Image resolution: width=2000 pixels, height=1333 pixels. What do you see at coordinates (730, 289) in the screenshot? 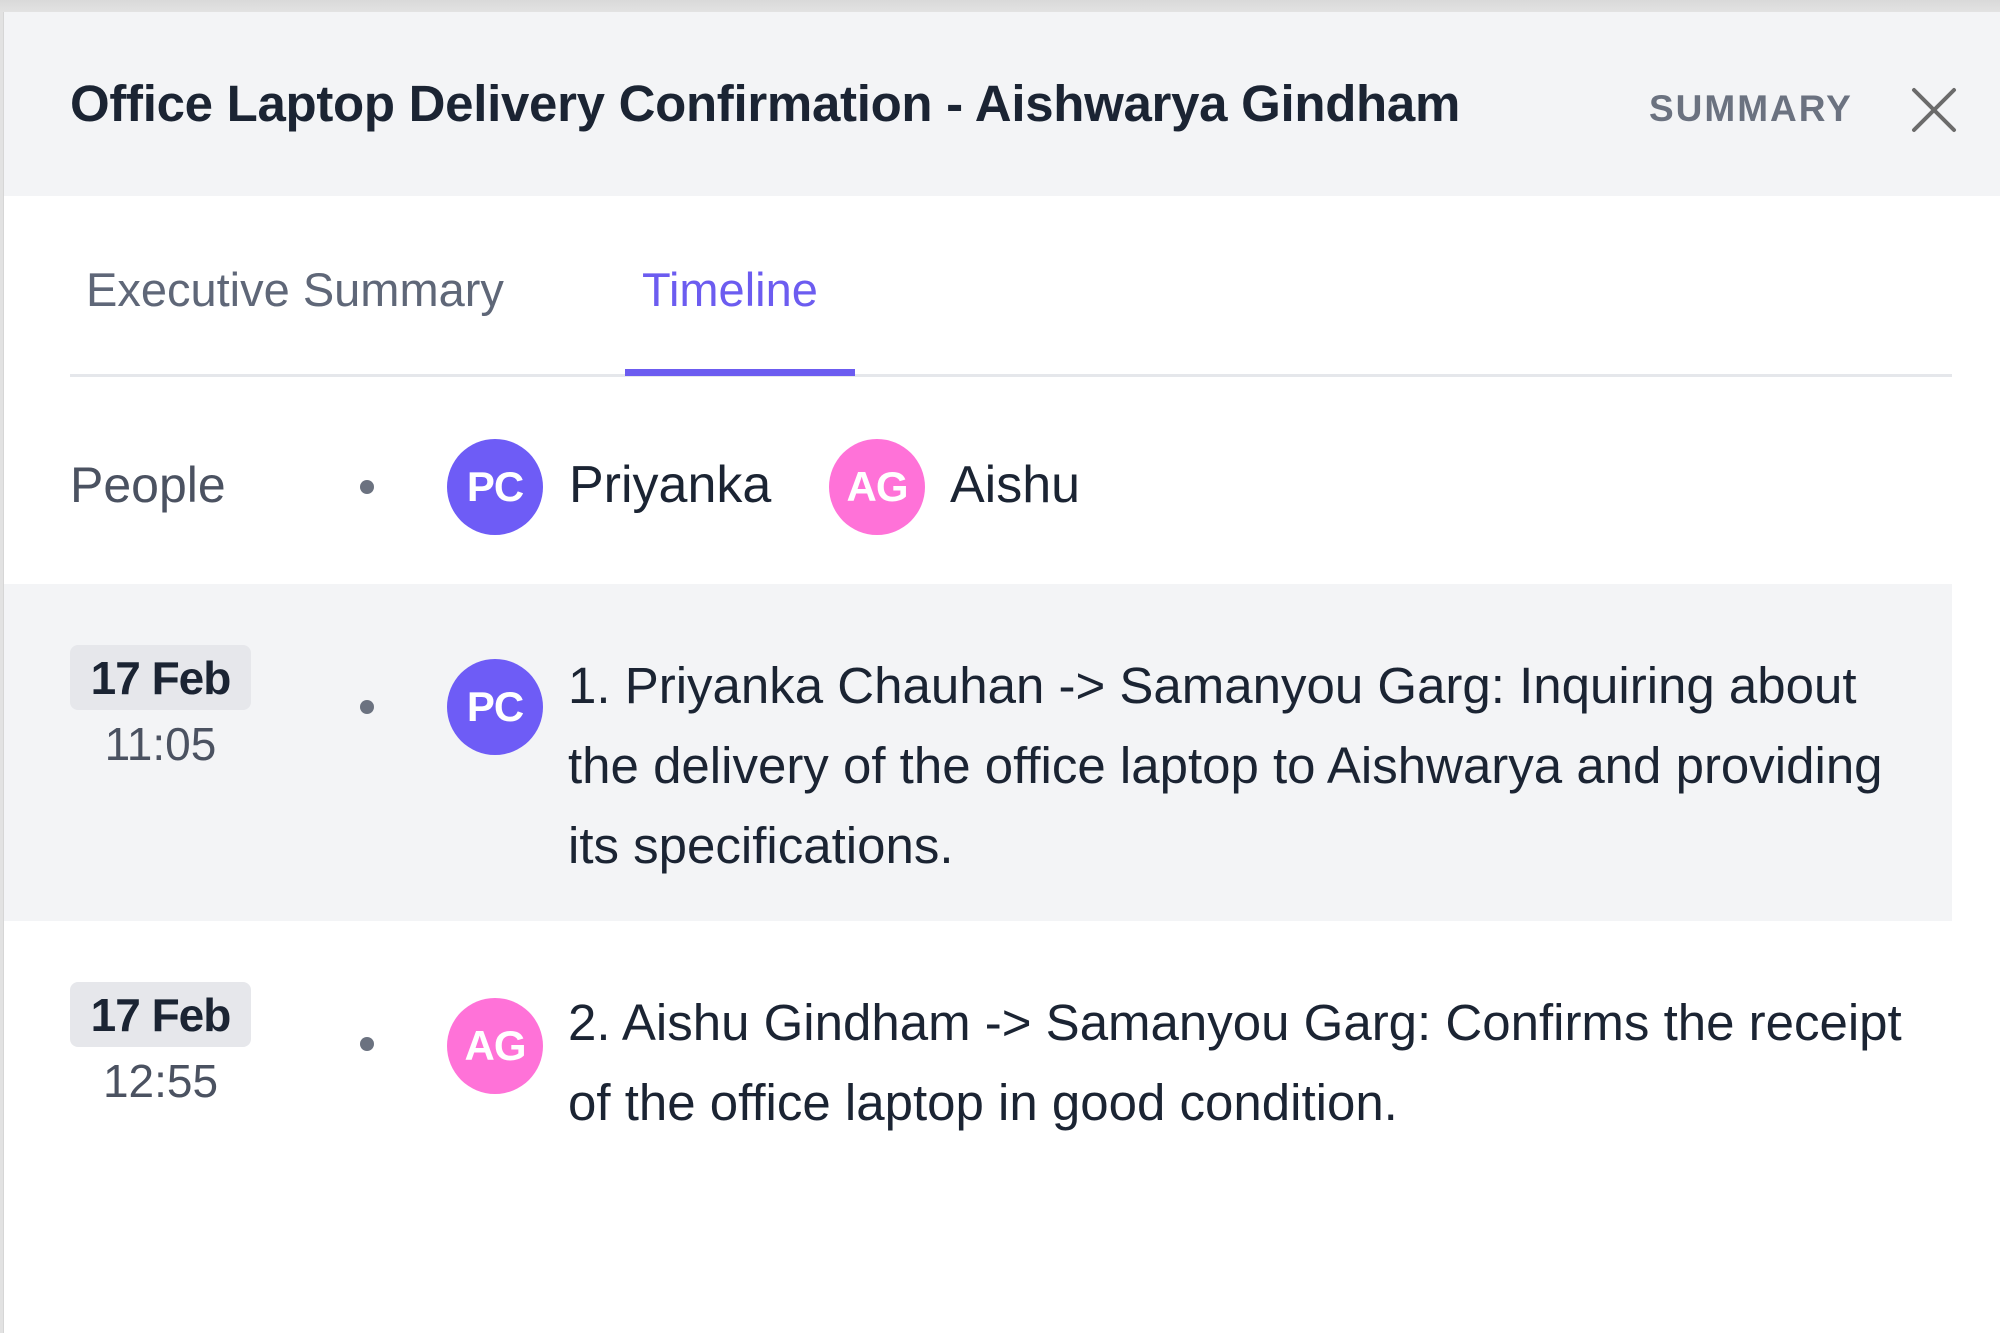
I see `tab-timeline: Timeline` at bounding box center [730, 289].